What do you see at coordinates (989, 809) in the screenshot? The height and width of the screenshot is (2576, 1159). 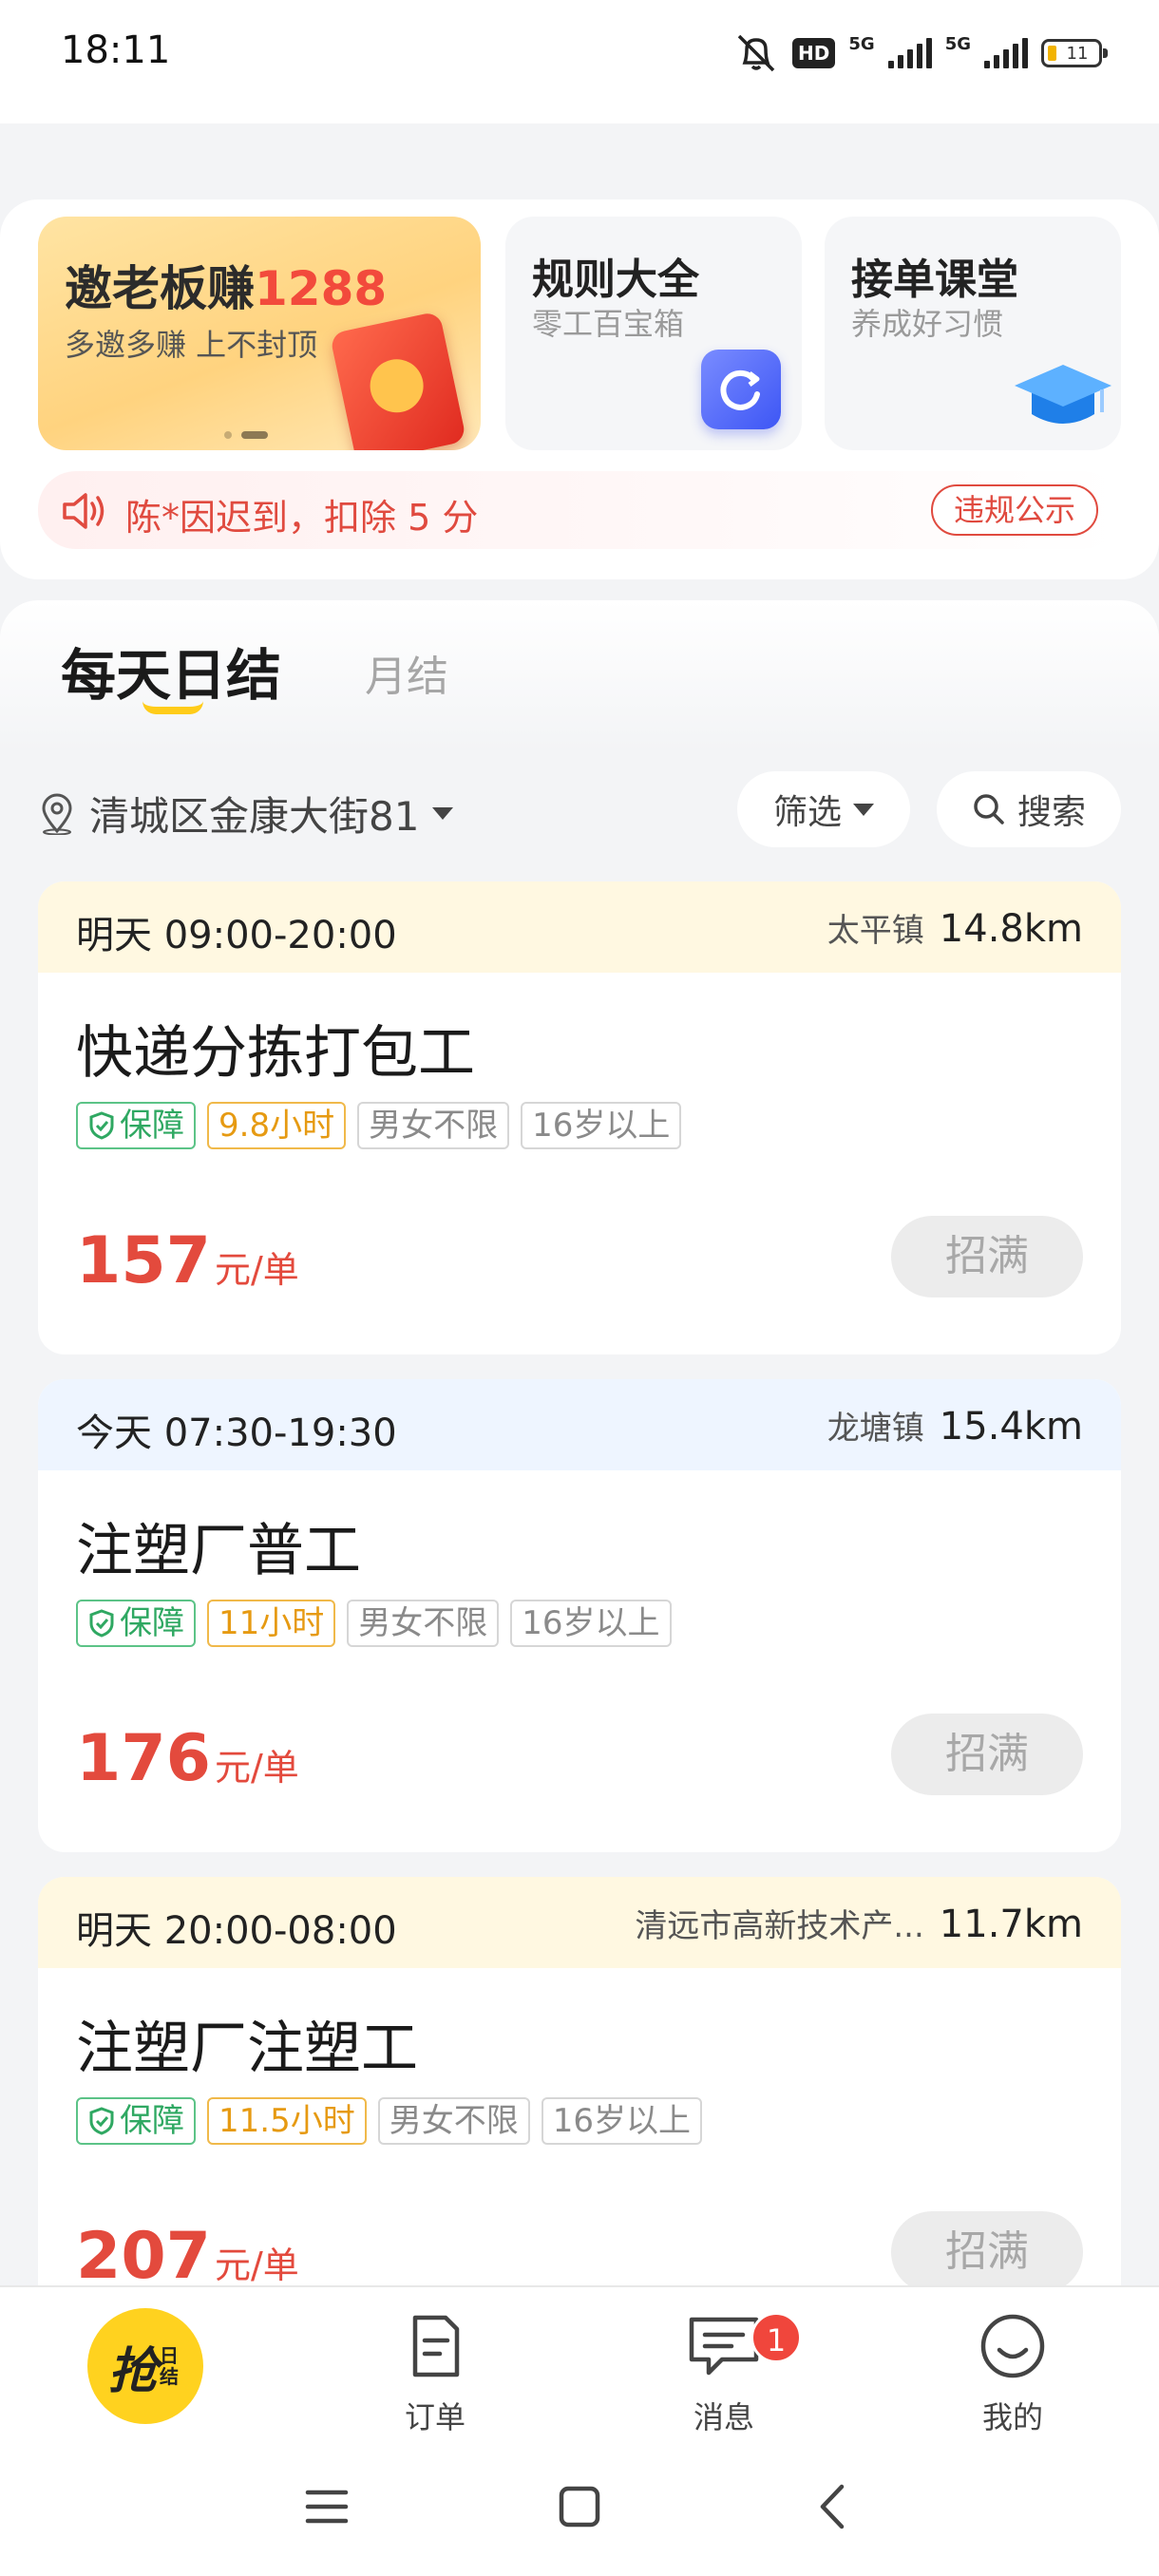 I see `search-icon` at bounding box center [989, 809].